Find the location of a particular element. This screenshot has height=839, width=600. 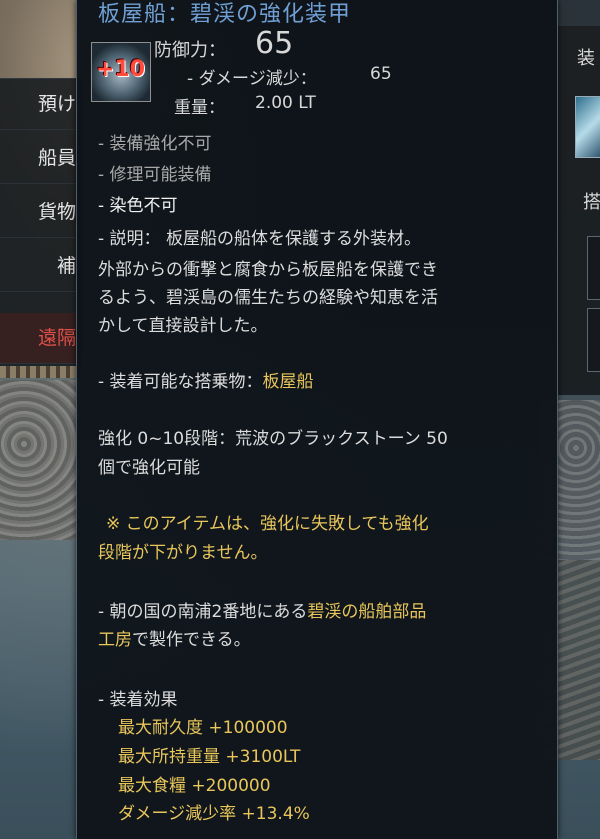

item-title: 板屋船：碧渓の強化装甲 is located at coordinates (225, 14).